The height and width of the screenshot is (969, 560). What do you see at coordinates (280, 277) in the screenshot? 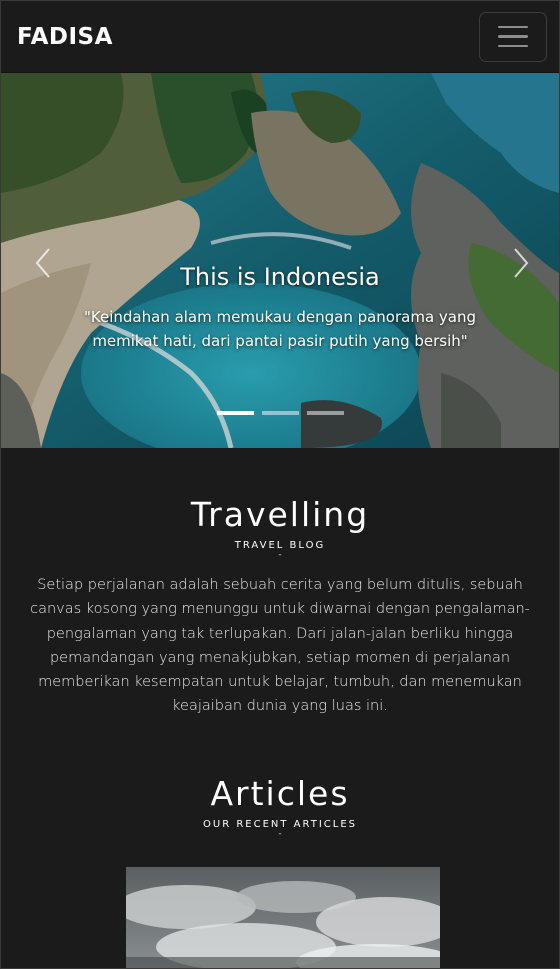
I see `carousel-title: This is Indonesia` at bounding box center [280, 277].